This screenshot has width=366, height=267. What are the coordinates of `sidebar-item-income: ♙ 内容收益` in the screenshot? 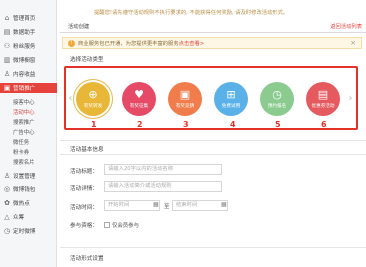 It's located at (19, 74).